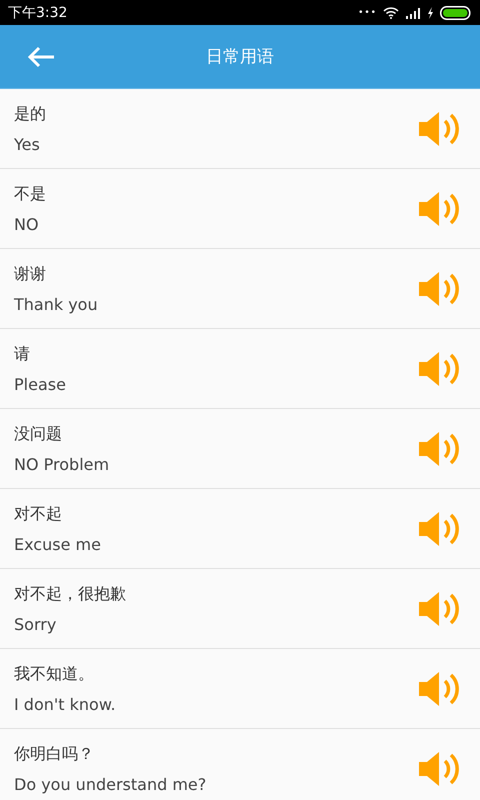 This screenshot has height=800, width=480. What do you see at coordinates (57, 544) in the screenshot?
I see `english-phrase: Excuse me` at bounding box center [57, 544].